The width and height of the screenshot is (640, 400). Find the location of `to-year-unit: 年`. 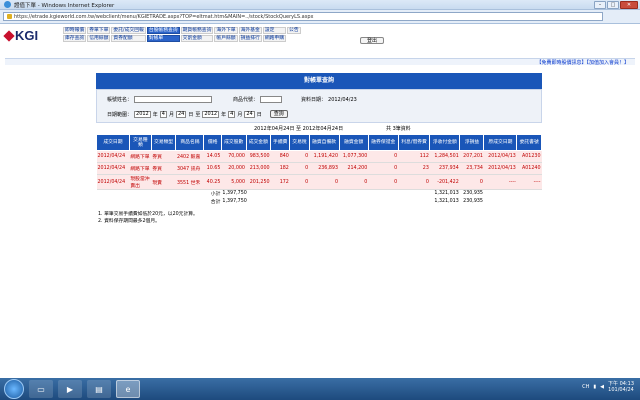

to-year-unit: 年 is located at coordinates (224, 114).